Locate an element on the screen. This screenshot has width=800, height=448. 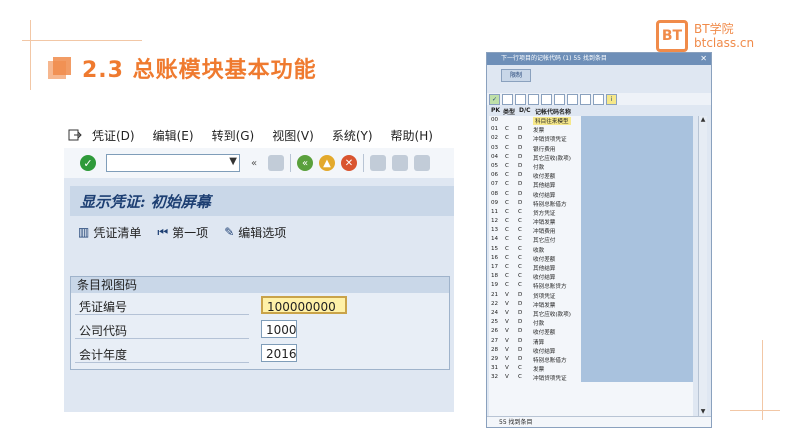
table-row: 27 V D 清算 is located at coordinates (591, 341).